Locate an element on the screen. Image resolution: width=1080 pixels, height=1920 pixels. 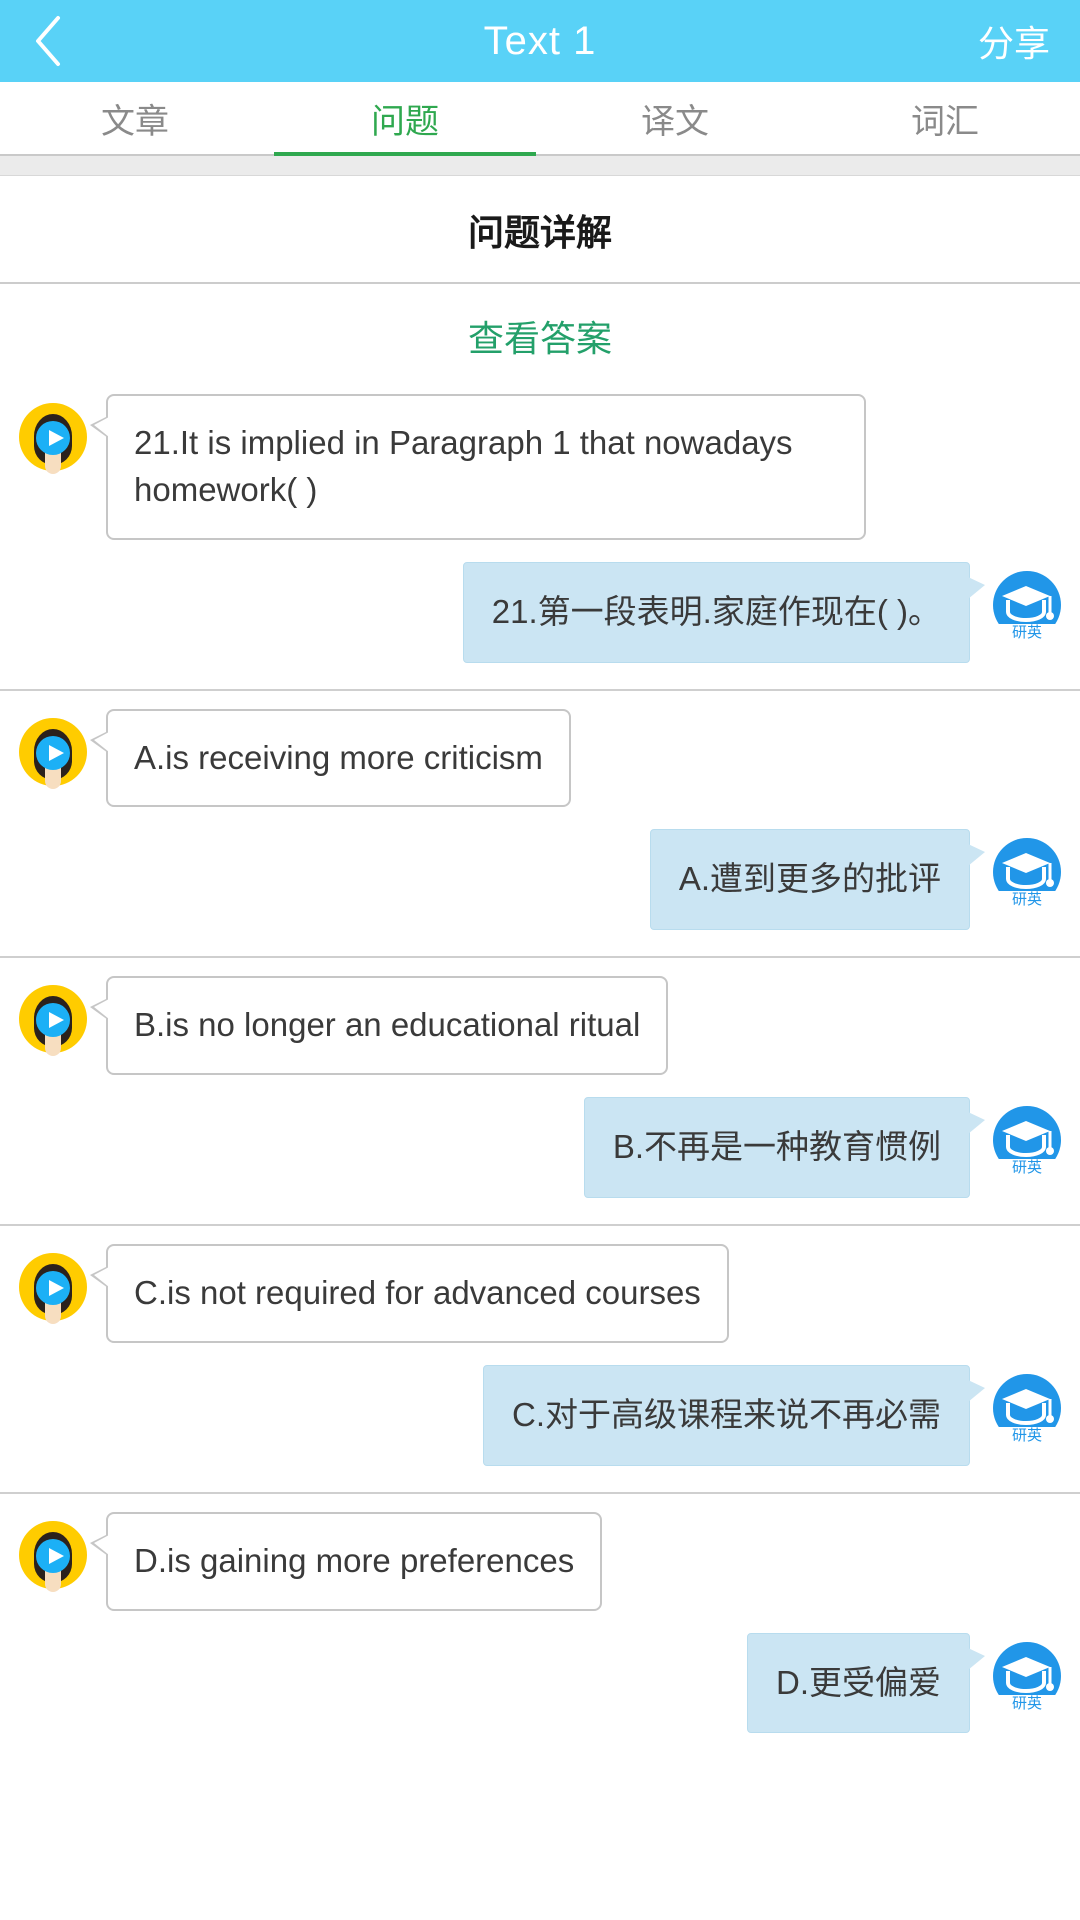
message-row-chinese: 21.第一段表明.家庭作现在( )。 研英 is located at coordinates (540, 612).